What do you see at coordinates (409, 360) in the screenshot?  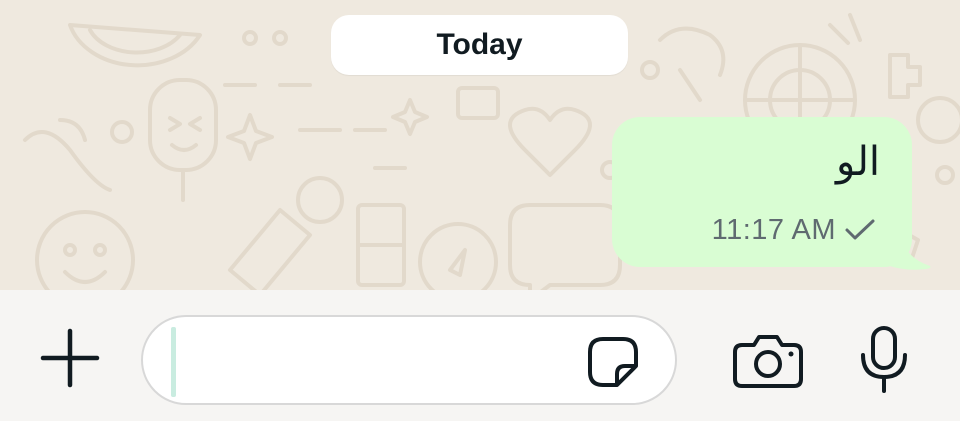 I see `message-input` at bounding box center [409, 360].